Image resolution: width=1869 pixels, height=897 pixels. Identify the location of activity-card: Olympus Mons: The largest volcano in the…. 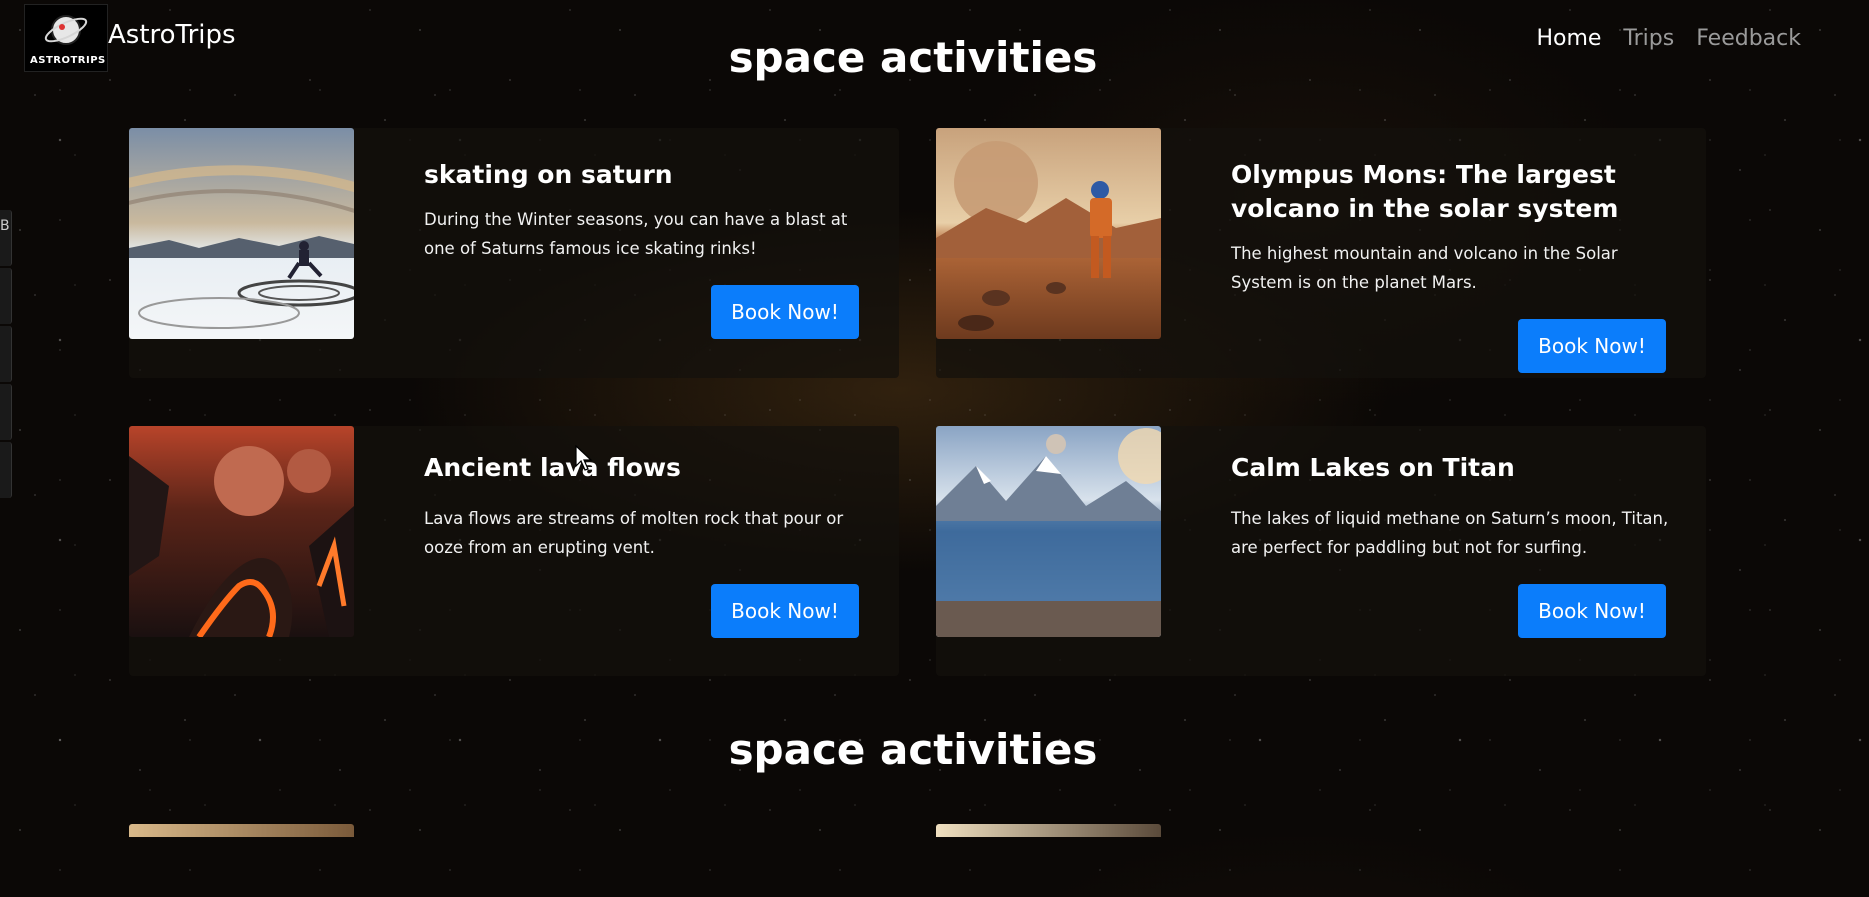
(1321, 253).